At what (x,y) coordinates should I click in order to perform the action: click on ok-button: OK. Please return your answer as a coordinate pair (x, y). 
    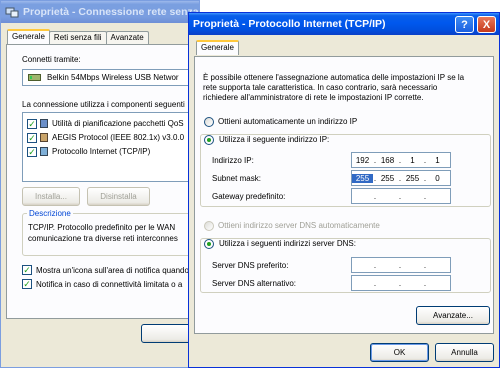
    Looking at the image, I should click on (399, 352).